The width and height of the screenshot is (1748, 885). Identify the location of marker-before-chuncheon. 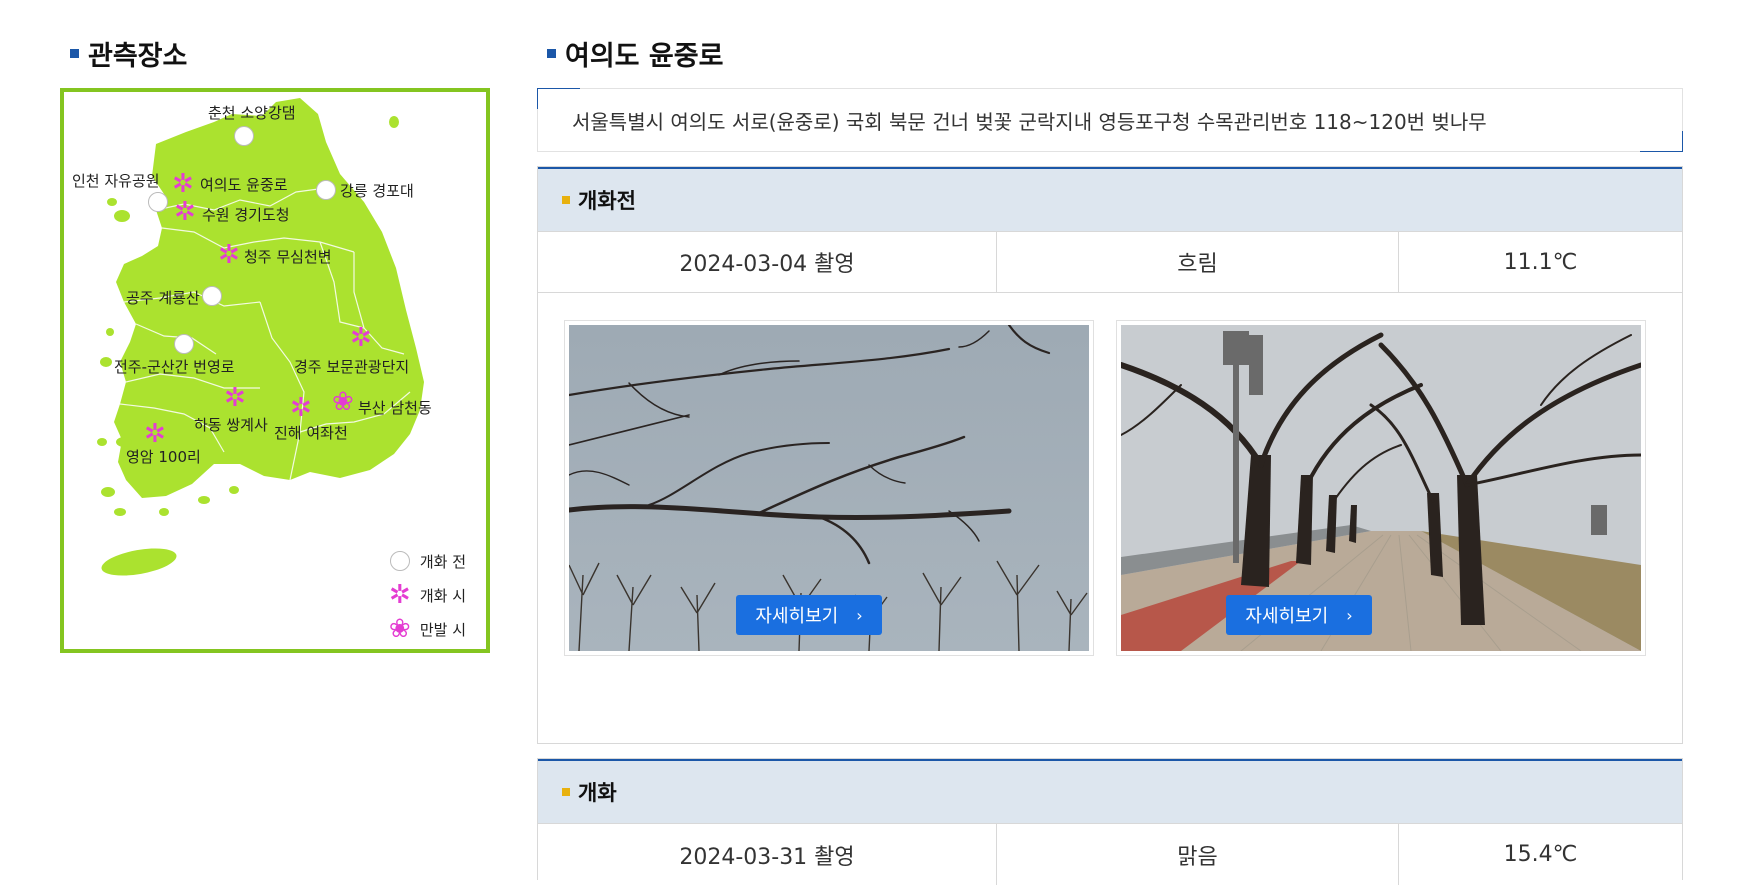
(244, 136).